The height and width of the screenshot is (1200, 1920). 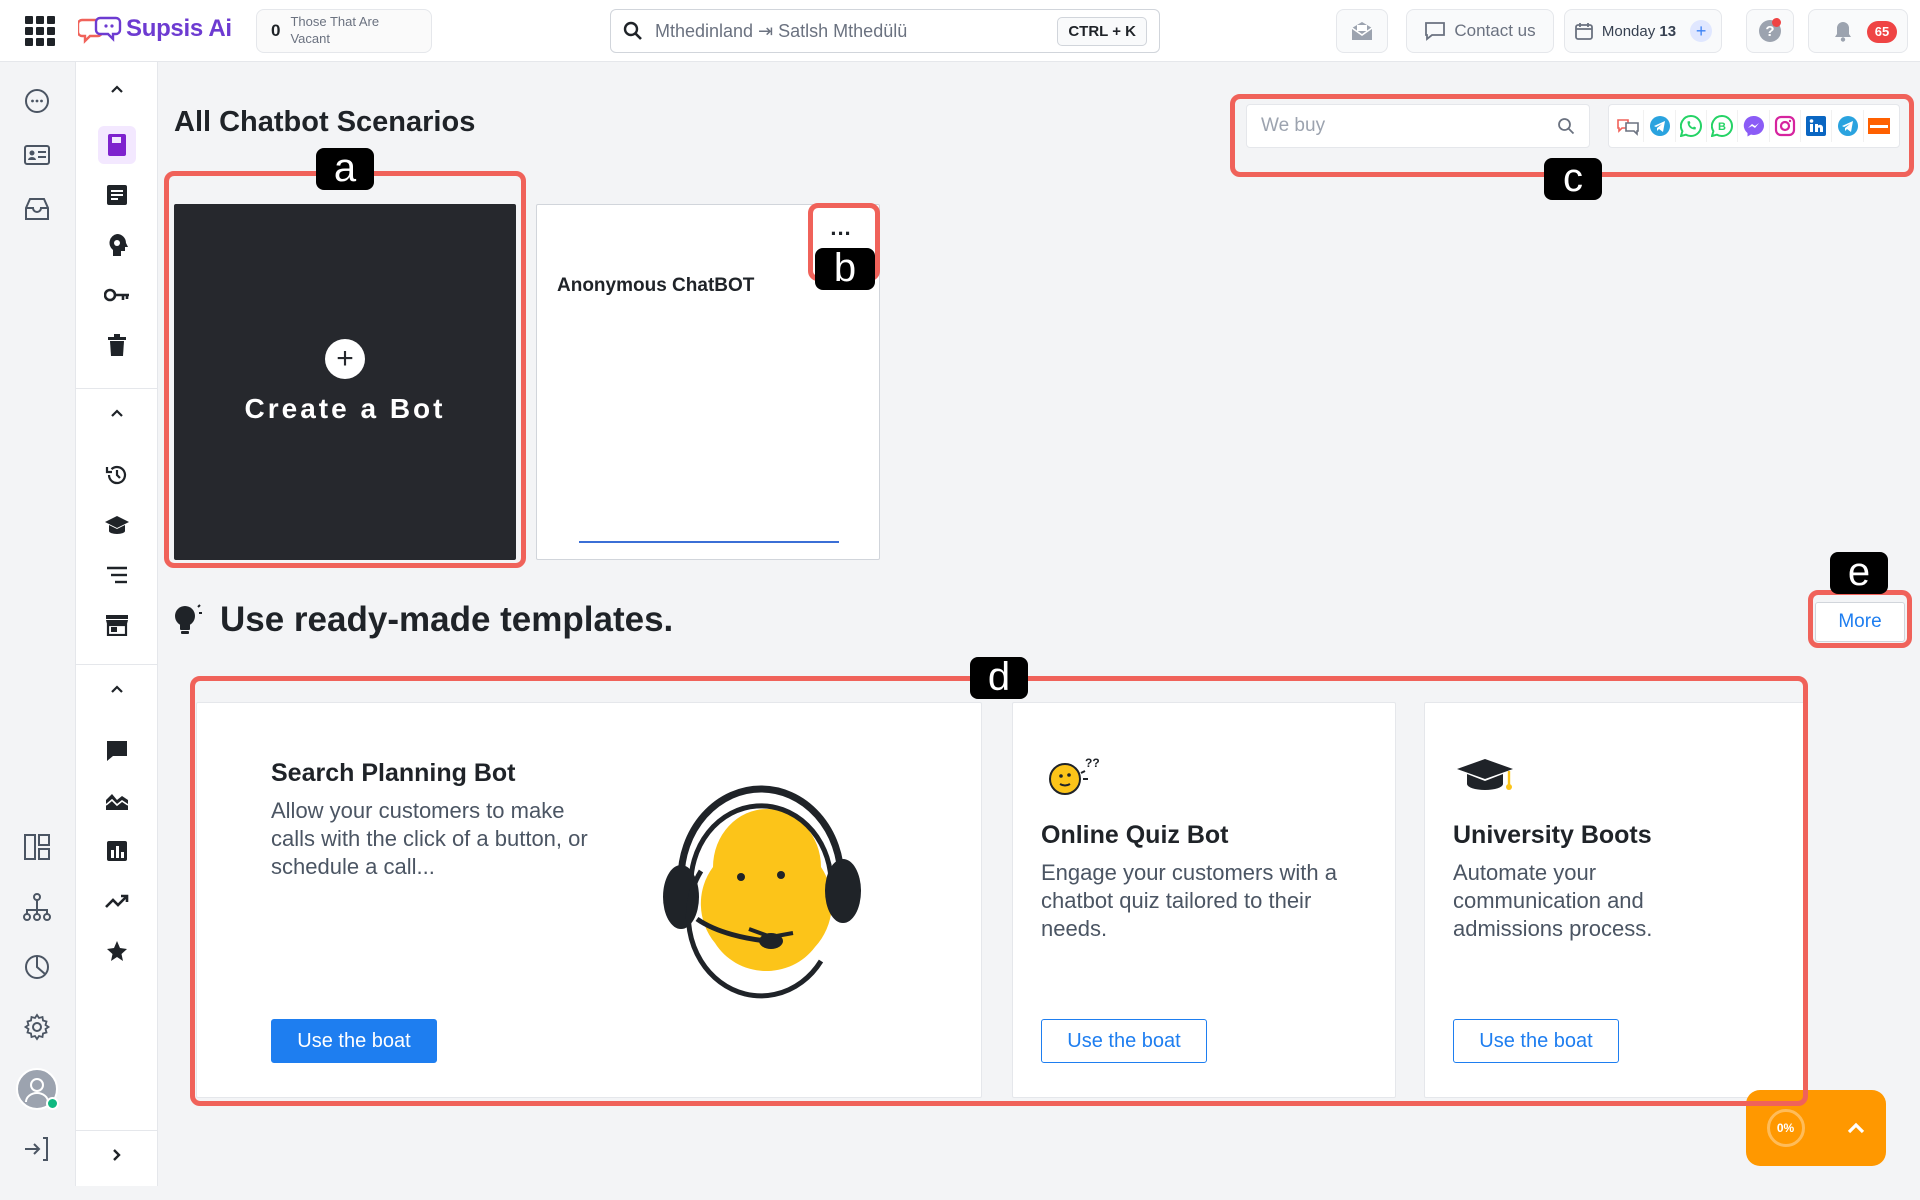 I want to click on bot-search-field, so click(x=1418, y=126).